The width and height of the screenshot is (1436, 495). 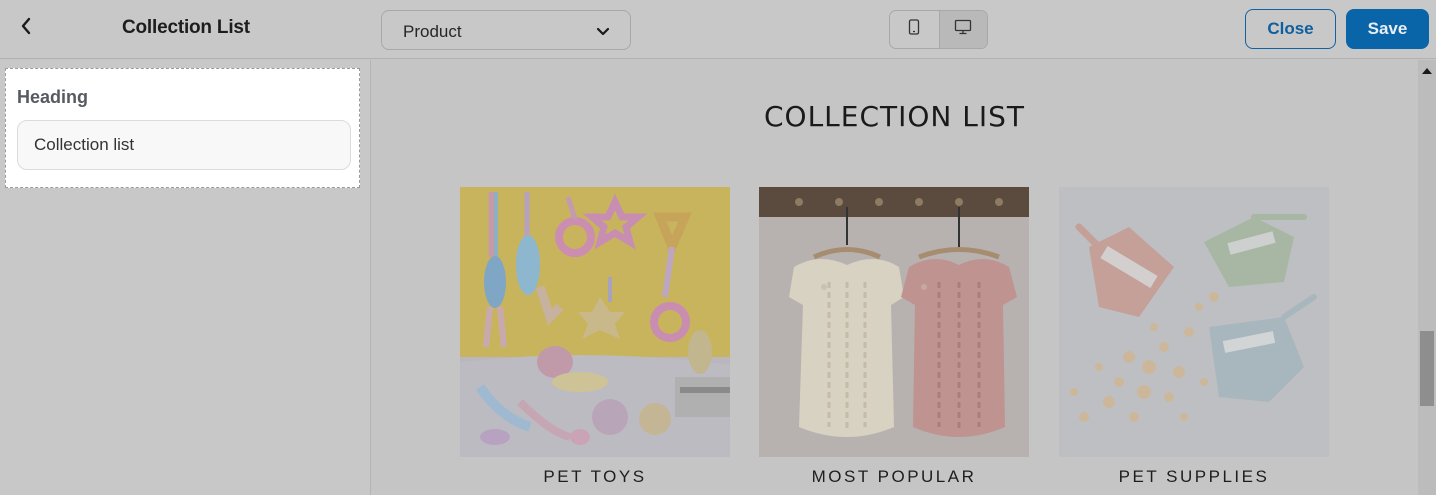 I want to click on collection-card: PET SUPPLIES, so click(x=1194, y=337).